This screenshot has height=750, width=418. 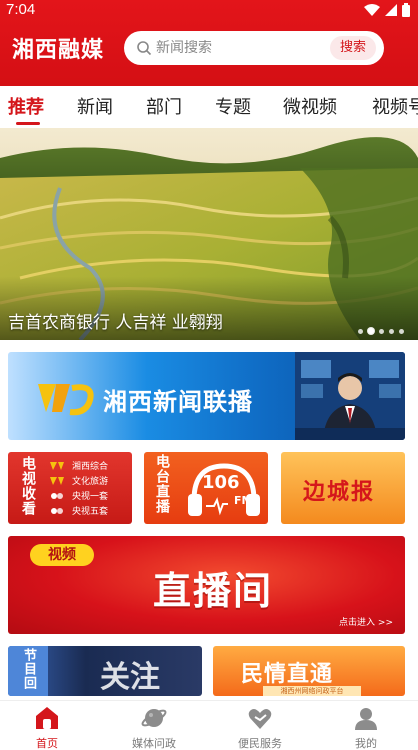 What do you see at coordinates (236, 48) in the screenshot?
I see `search-input` at bounding box center [236, 48].